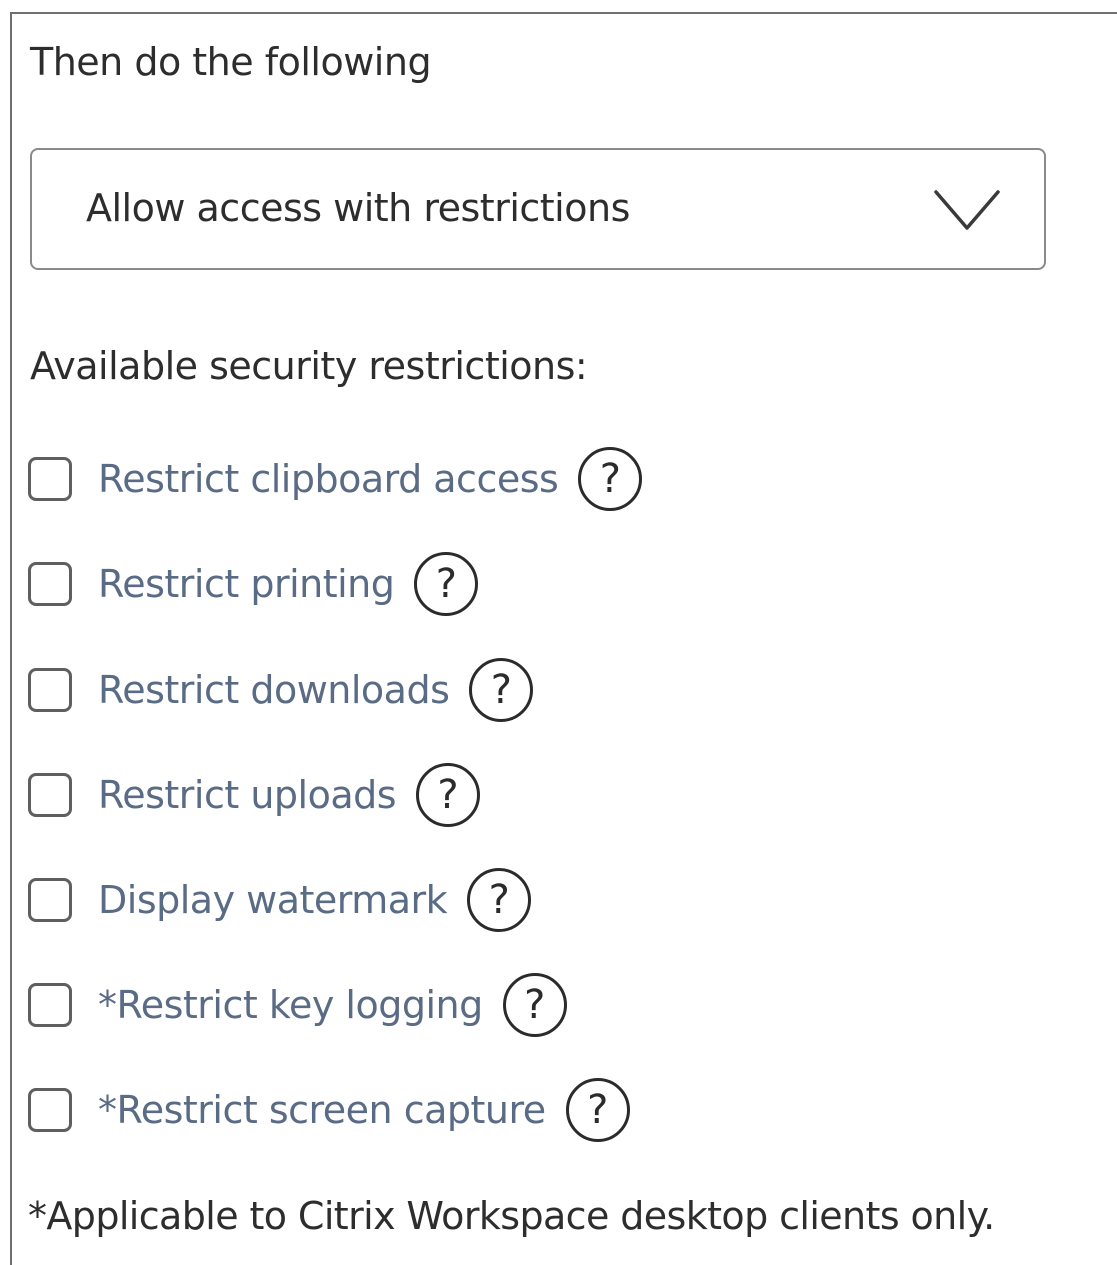 Image resolution: width=1117 pixels, height=1265 pixels. What do you see at coordinates (50, 690) in the screenshot?
I see `restrict-downloads-checkbox` at bounding box center [50, 690].